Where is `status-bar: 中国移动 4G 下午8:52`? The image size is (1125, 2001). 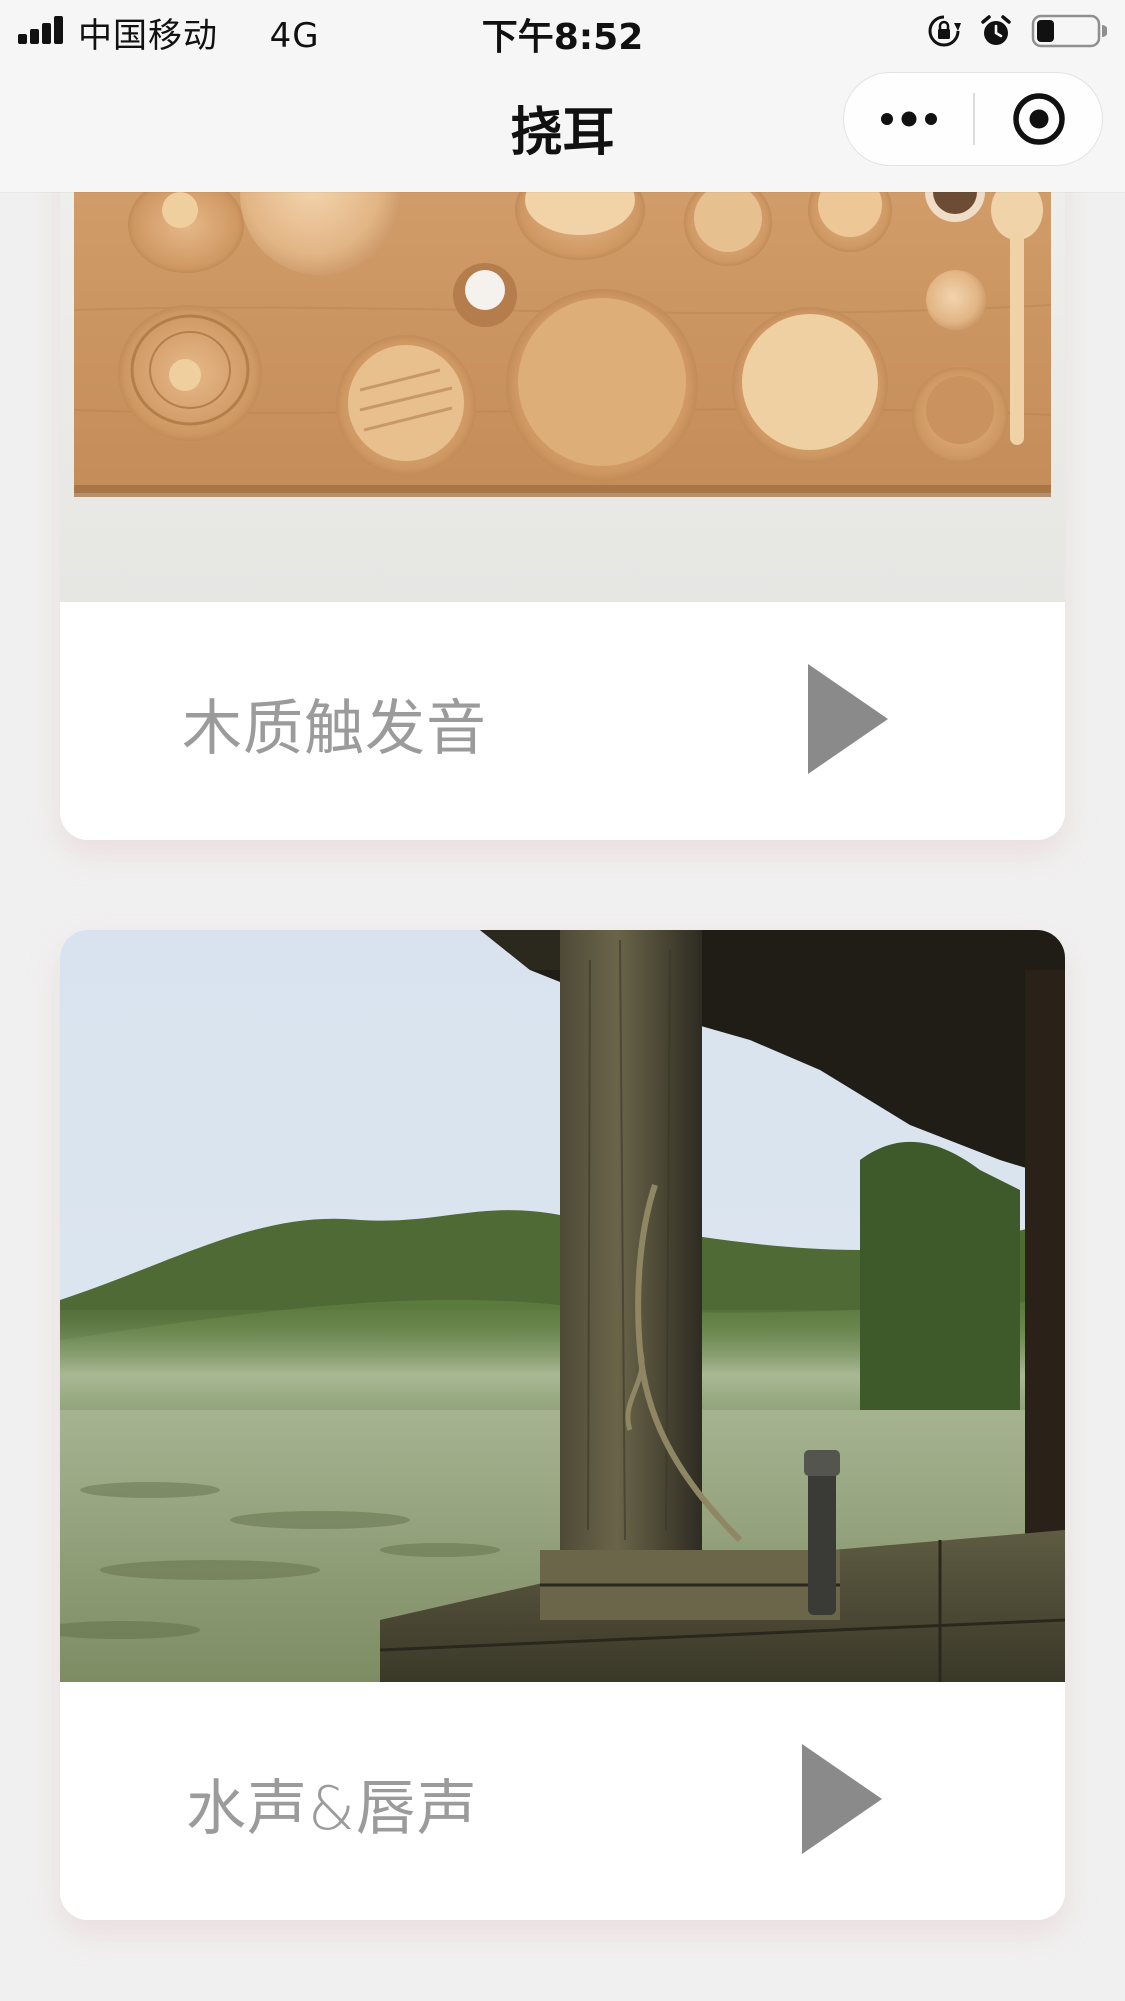 status-bar: 中国移动 4G 下午8:52 is located at coordinates (562, 31).